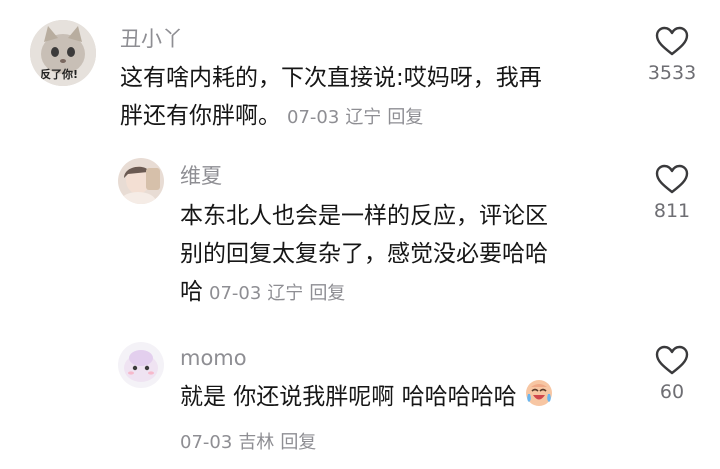  Describe the element at coordinates (364, 293) in the screenshot. I see `comment-text-line: 哈 07-03 辽宁 回复` at that location.